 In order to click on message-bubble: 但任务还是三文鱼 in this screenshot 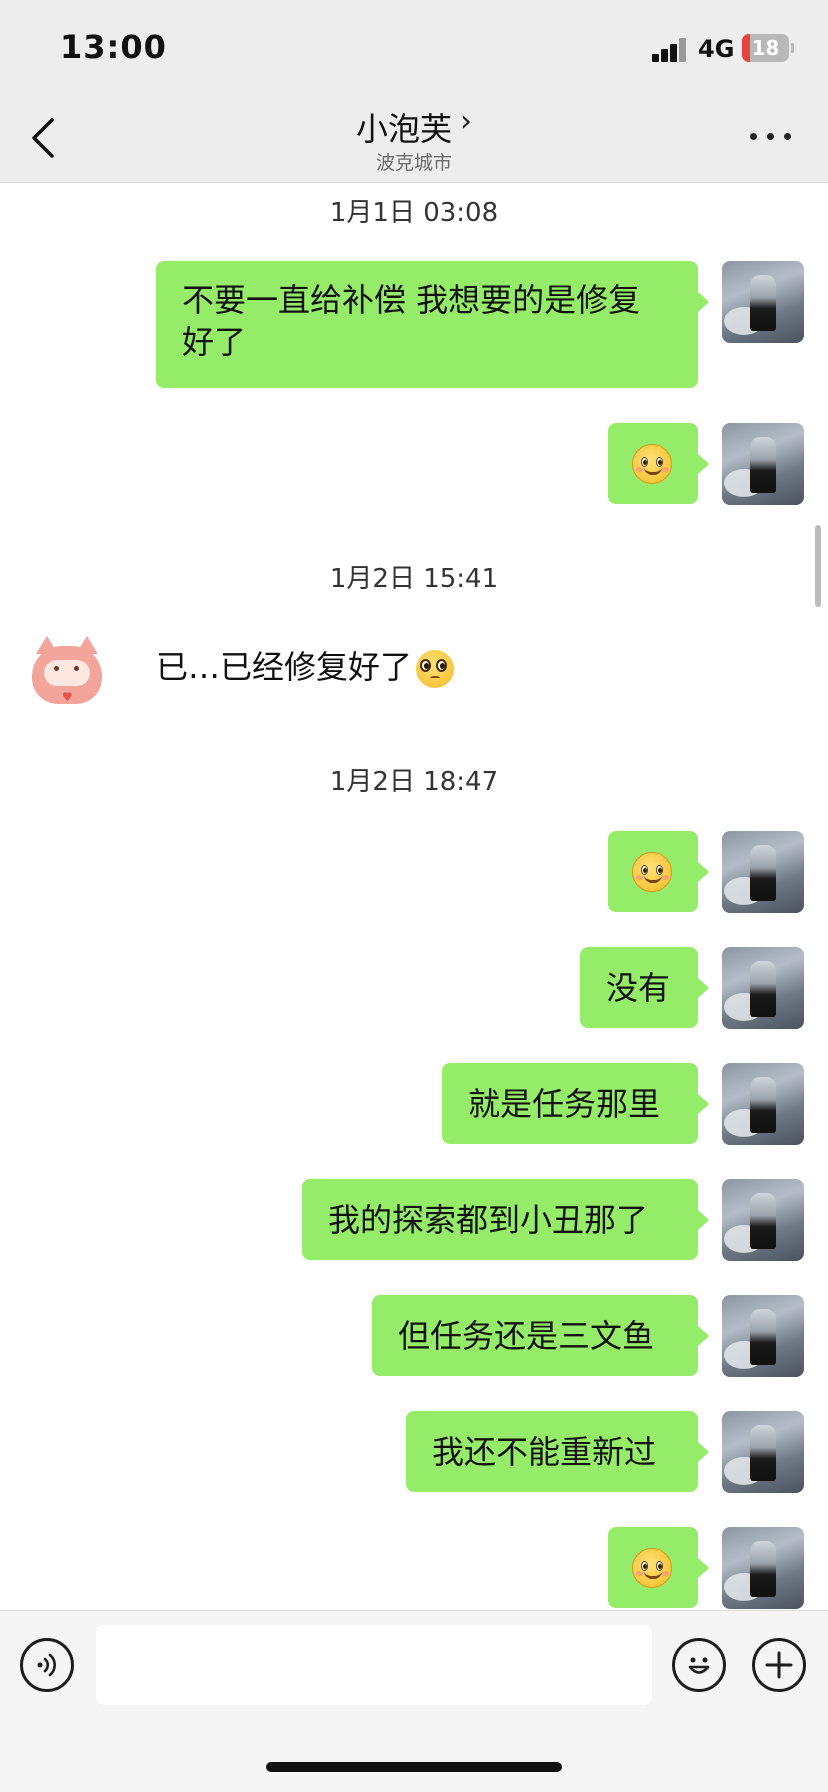, I will do `click(540, 1335)`.